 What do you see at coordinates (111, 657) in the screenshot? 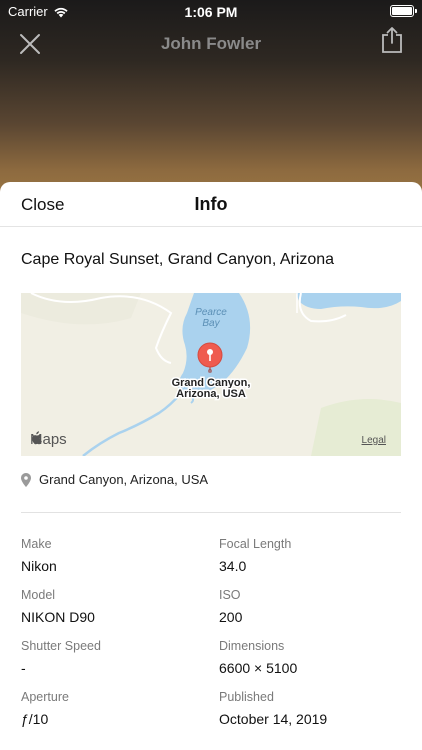
I see `exif-shutter-speed: Shutter Speed -` at bounding box center [111, 657].